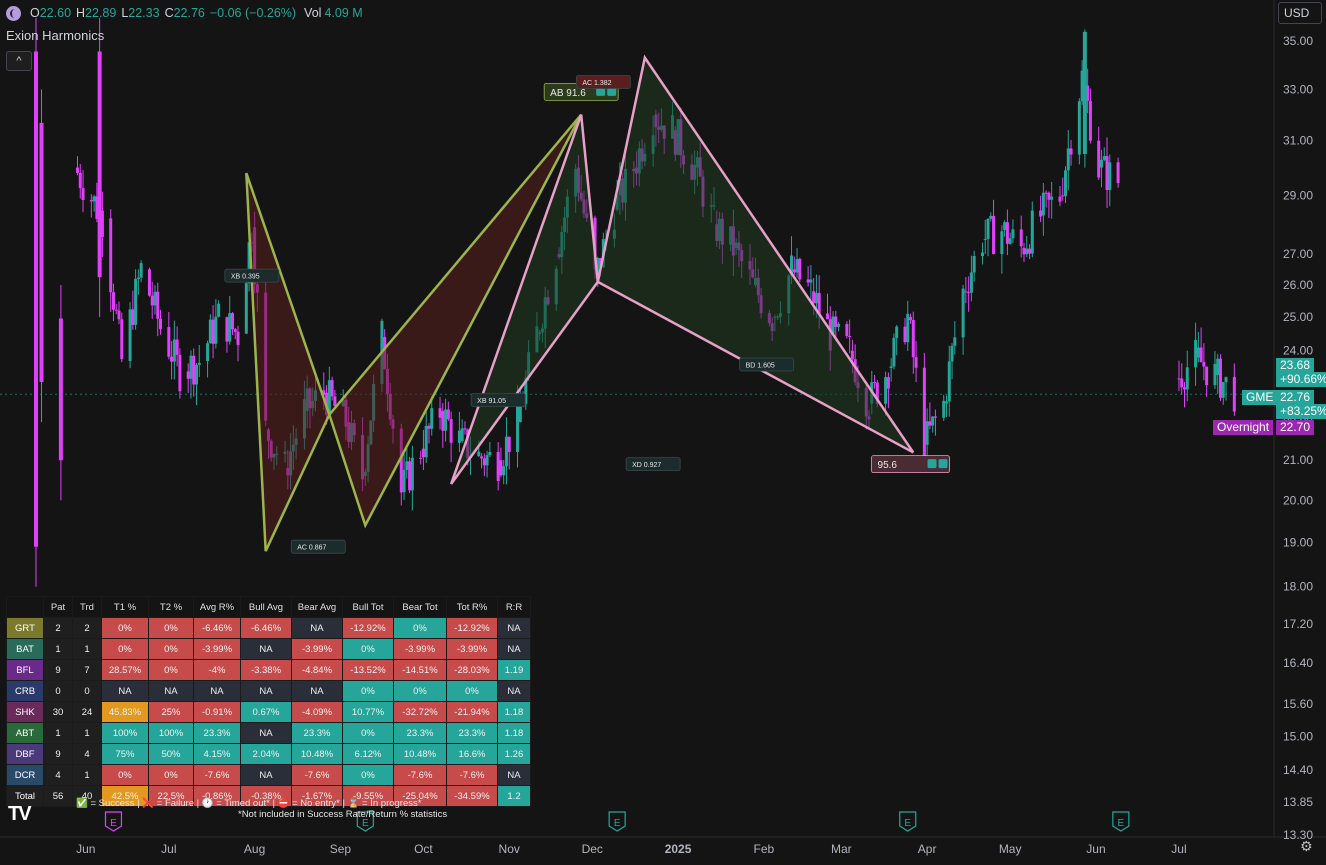  What do you see at coordinates (592, 849) in the screenshot?
I see `time-tick-label: Dec` at bounding box center [592, 849].